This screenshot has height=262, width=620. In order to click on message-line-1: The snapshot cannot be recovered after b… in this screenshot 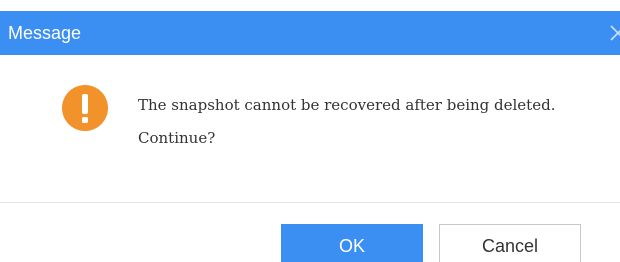, I will do `click(347, 105)`.